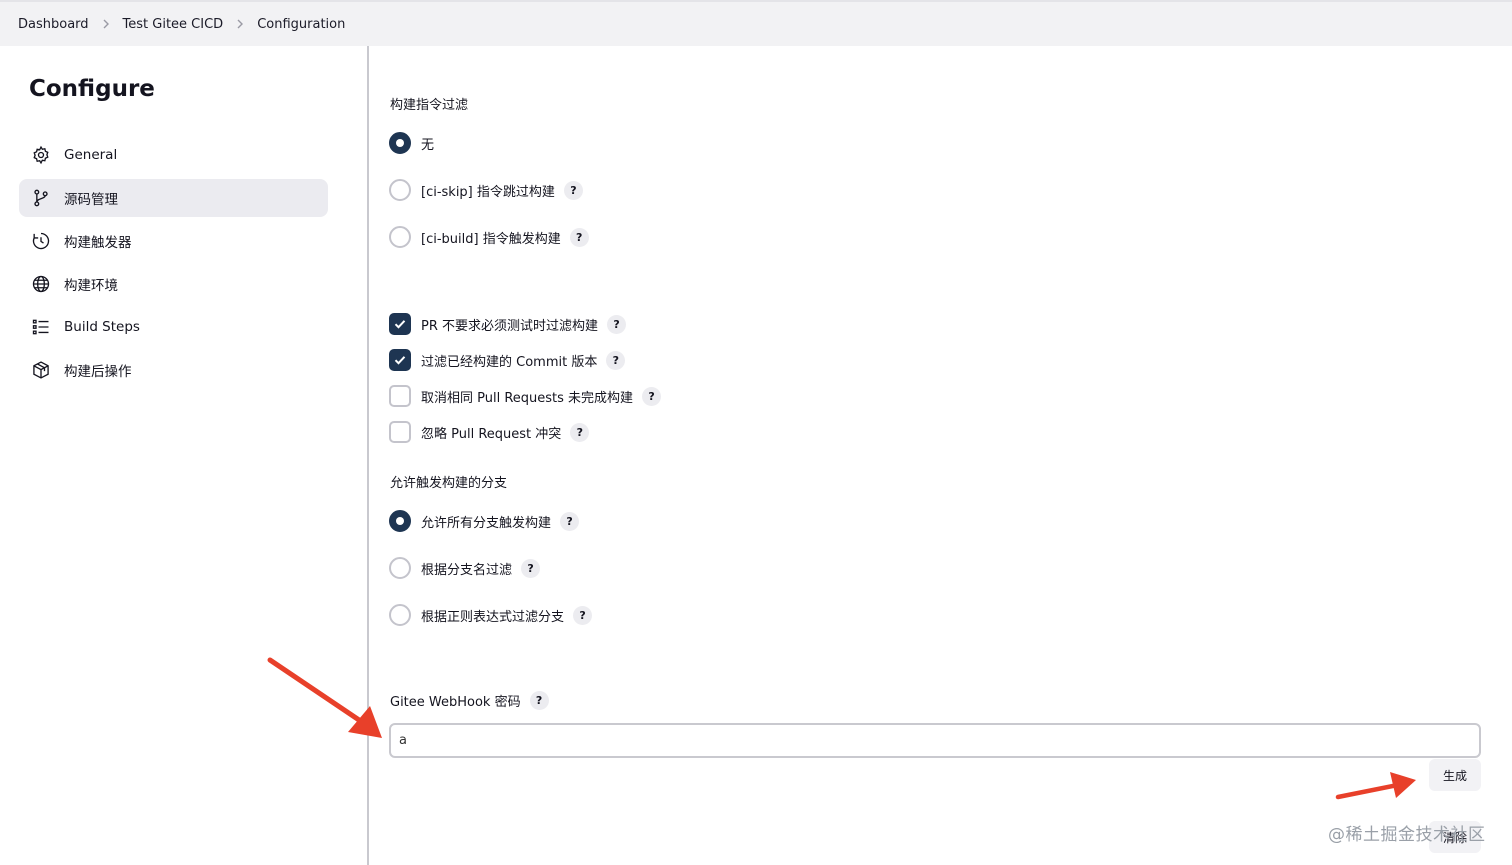 Image resolution: width=1512 pixels, height=865 pixels. What do you see at coordinates (935, 740) in the screenshot?
I see `webhook-secret-input` at bounding box center [935, 740].